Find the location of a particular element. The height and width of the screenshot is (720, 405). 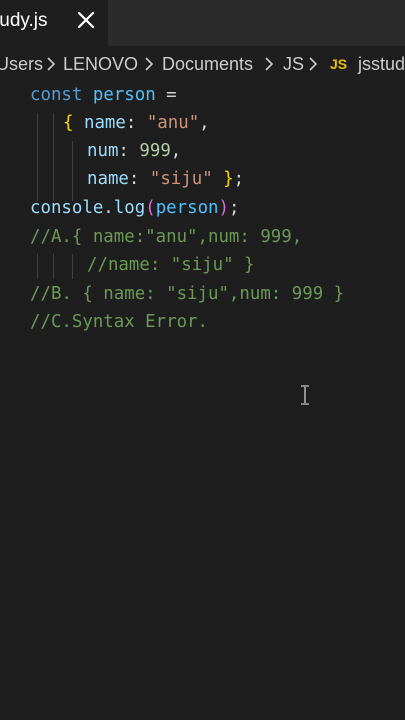

comment-option-a-continued: //name: "siju" } is located at coordinates (171, 265).